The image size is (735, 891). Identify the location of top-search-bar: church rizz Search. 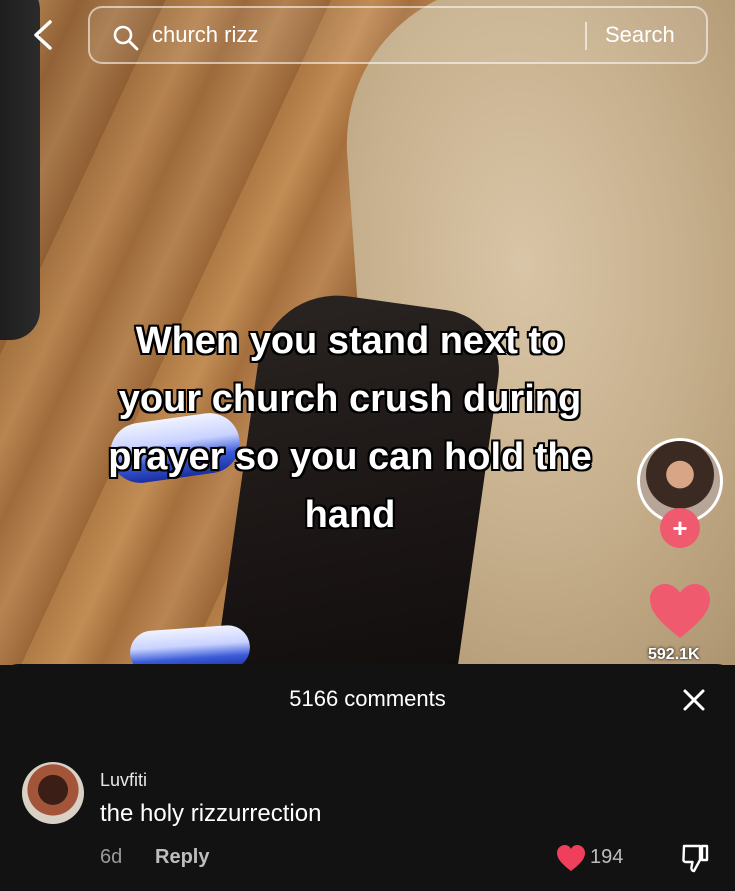
(367, 35).